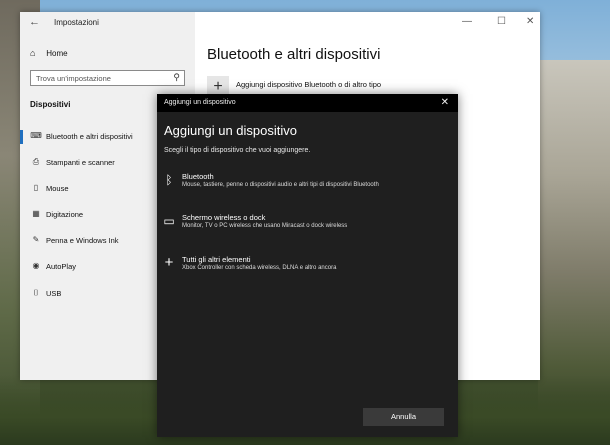 The image size is (610, 445). I want to click on dialog-titlebar: Aggiungi un dispositivo ✕, so click(307, 103).